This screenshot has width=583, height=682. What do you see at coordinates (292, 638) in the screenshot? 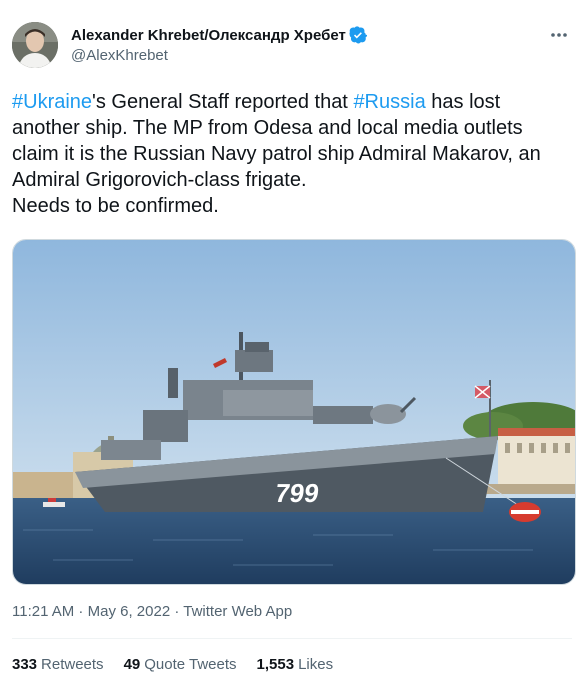
I see `divider` at bounding box center [292, 638].